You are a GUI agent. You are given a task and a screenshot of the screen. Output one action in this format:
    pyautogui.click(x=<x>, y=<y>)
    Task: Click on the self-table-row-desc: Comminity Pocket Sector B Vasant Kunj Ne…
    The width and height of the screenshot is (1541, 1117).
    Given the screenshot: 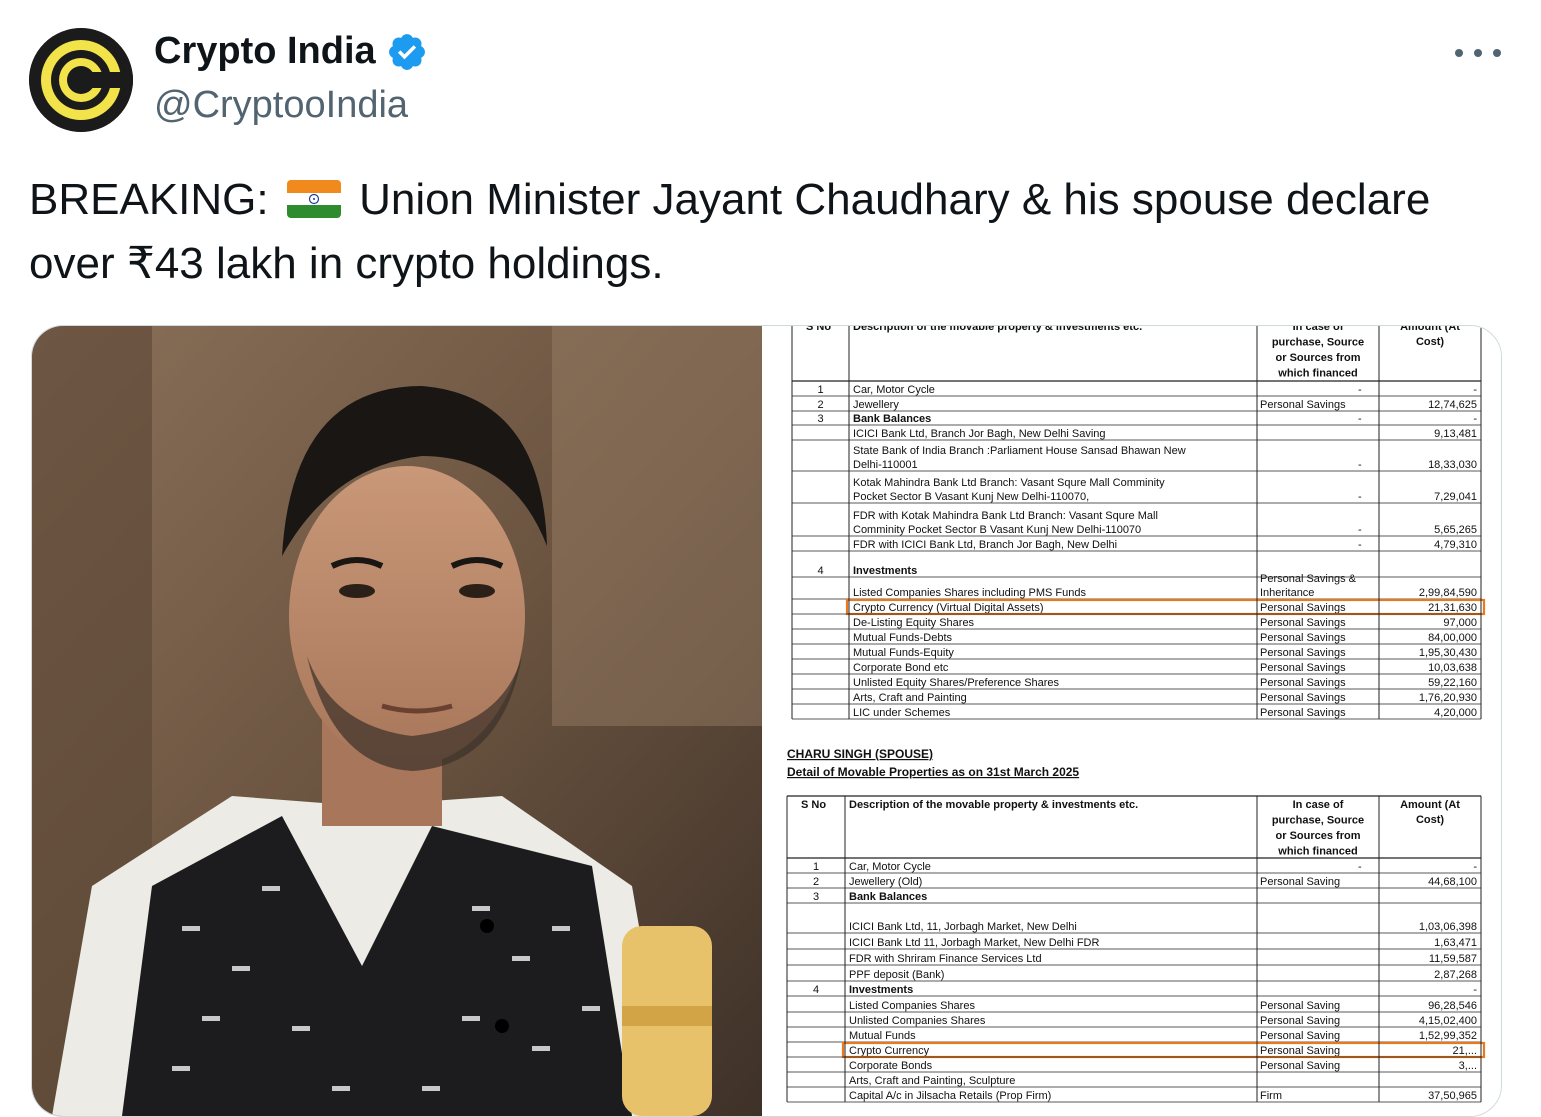 What is the action you would take?
    pyautogui.click(x=997, y=530)
    